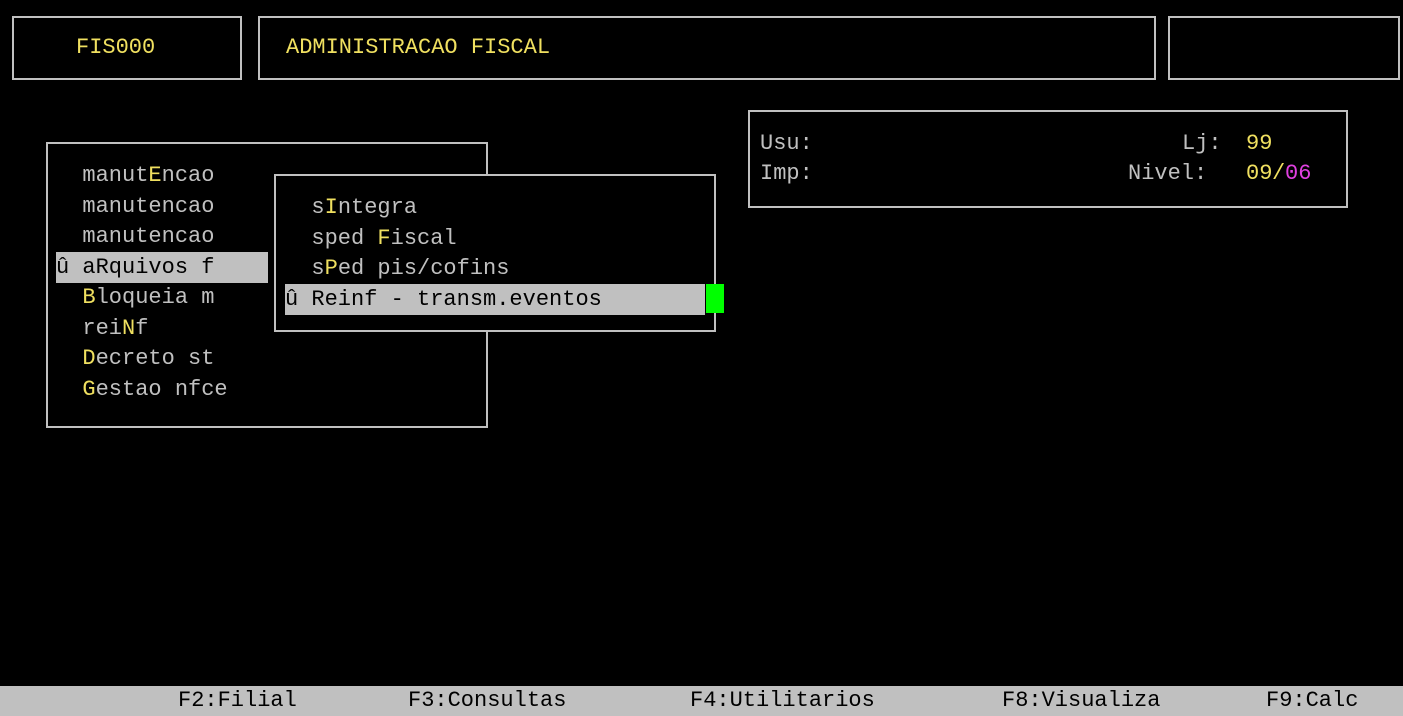 This screenshot has height=716, width=1403. What do you see at coordinates (155, 175) in the screenshot?
I see `main-menu-item-hotkey: E` at bounding box center [155, 175].